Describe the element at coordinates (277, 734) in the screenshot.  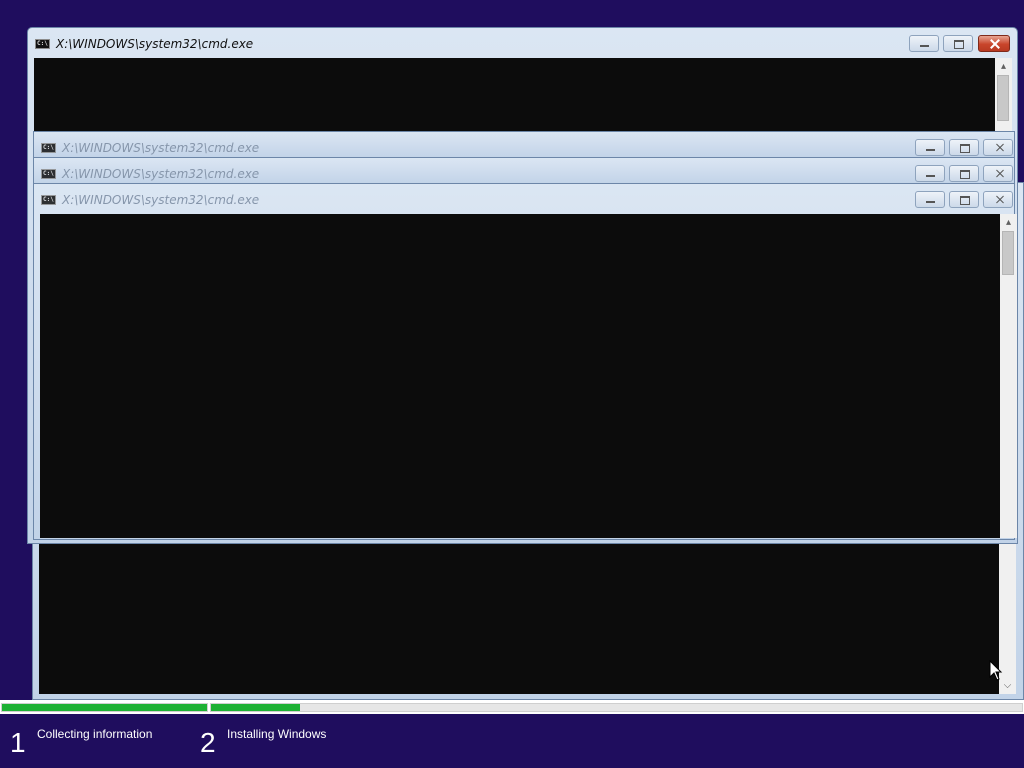
I see `step-label: Installing Windows` at that location.